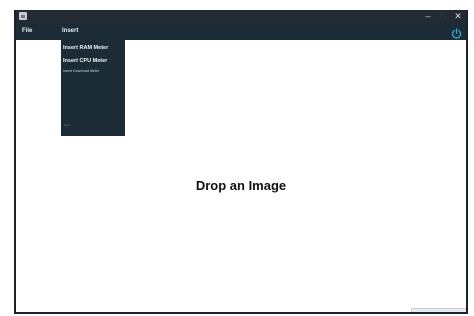  Describe the element at coordinates (85, 48) in the screenshot. I see `insert-ram-meter-item: Insert RAM Meter` at that location.